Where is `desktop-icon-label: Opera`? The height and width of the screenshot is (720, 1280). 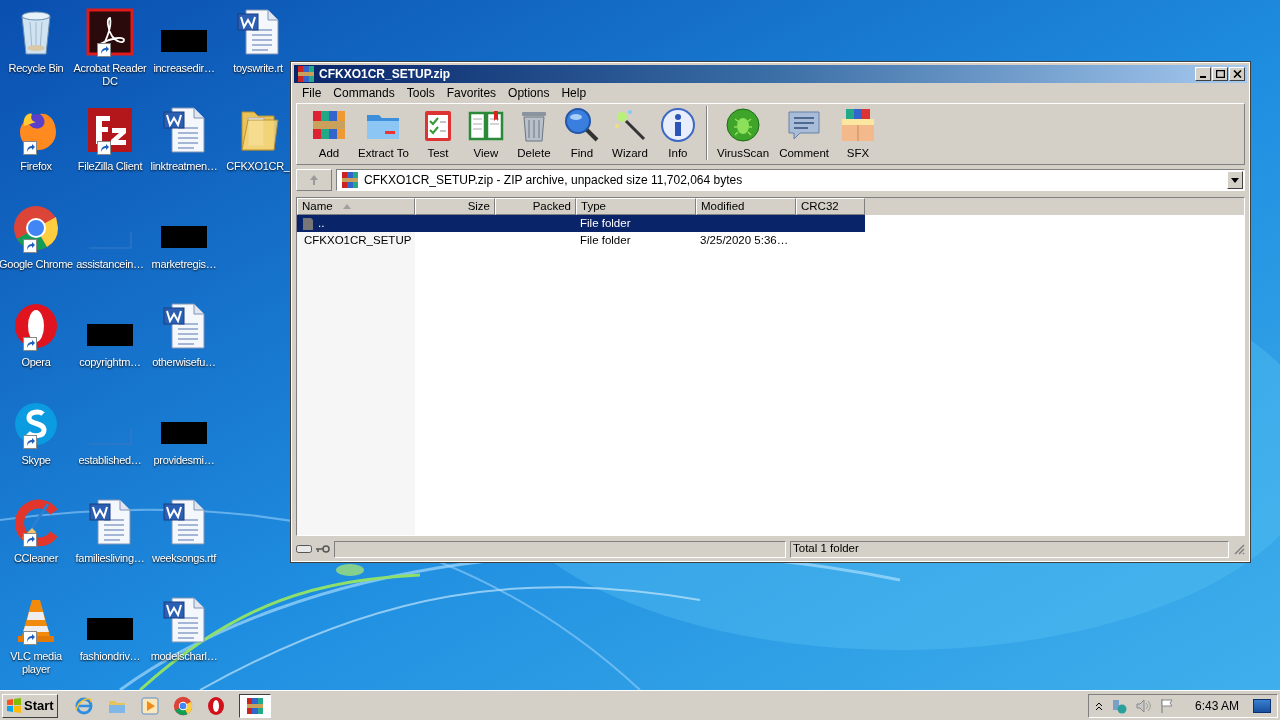
desktop-icon-label: Opera is located at coordinates (36, 362).